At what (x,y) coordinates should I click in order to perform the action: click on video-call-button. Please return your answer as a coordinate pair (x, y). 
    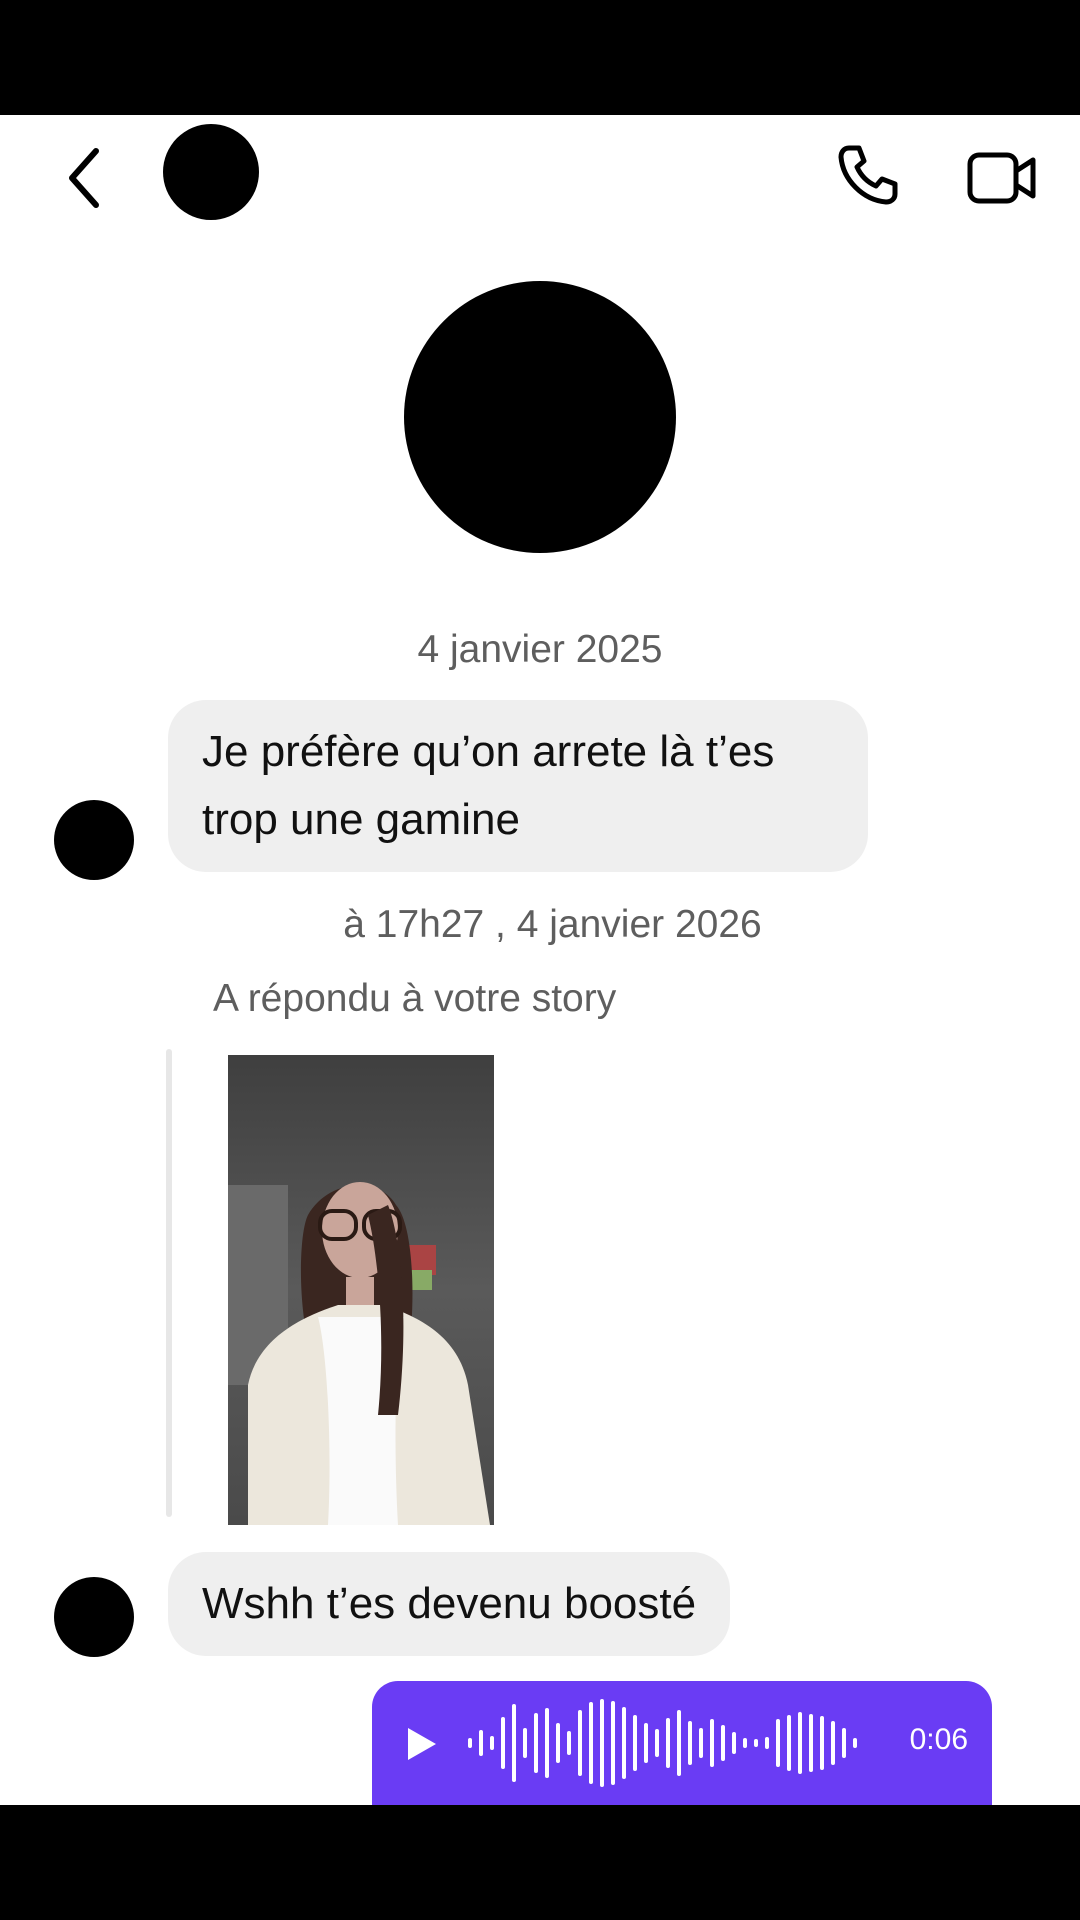
    Looking at the image, I should click on (1003, 178).